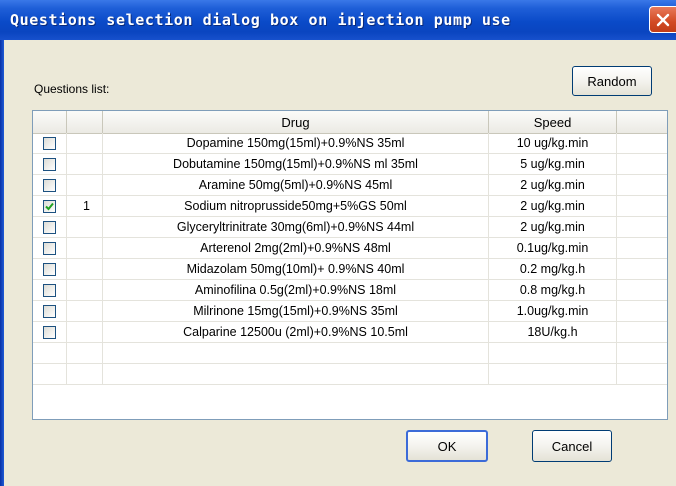 Image resolution: width=676 pixels, height=486 pixels. I want to click on row-drug: Sodium nitroprusside50mg+5%GS 50ml, so click(296, 206).